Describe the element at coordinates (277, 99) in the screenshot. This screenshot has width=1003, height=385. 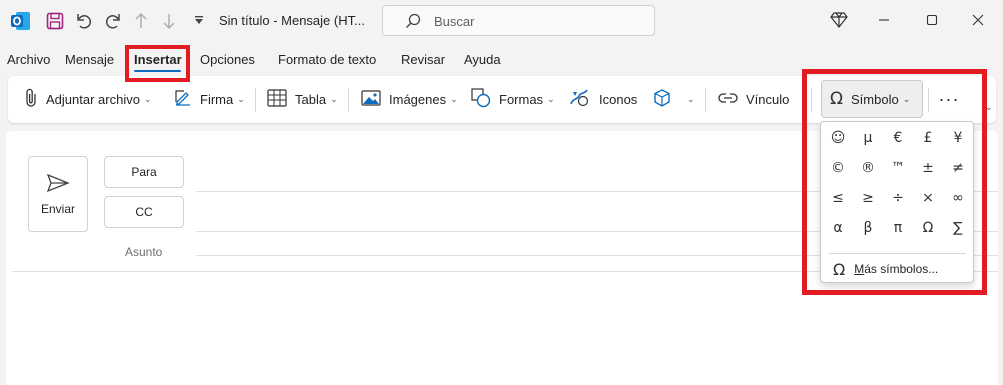
I see `table-icon` at that location.